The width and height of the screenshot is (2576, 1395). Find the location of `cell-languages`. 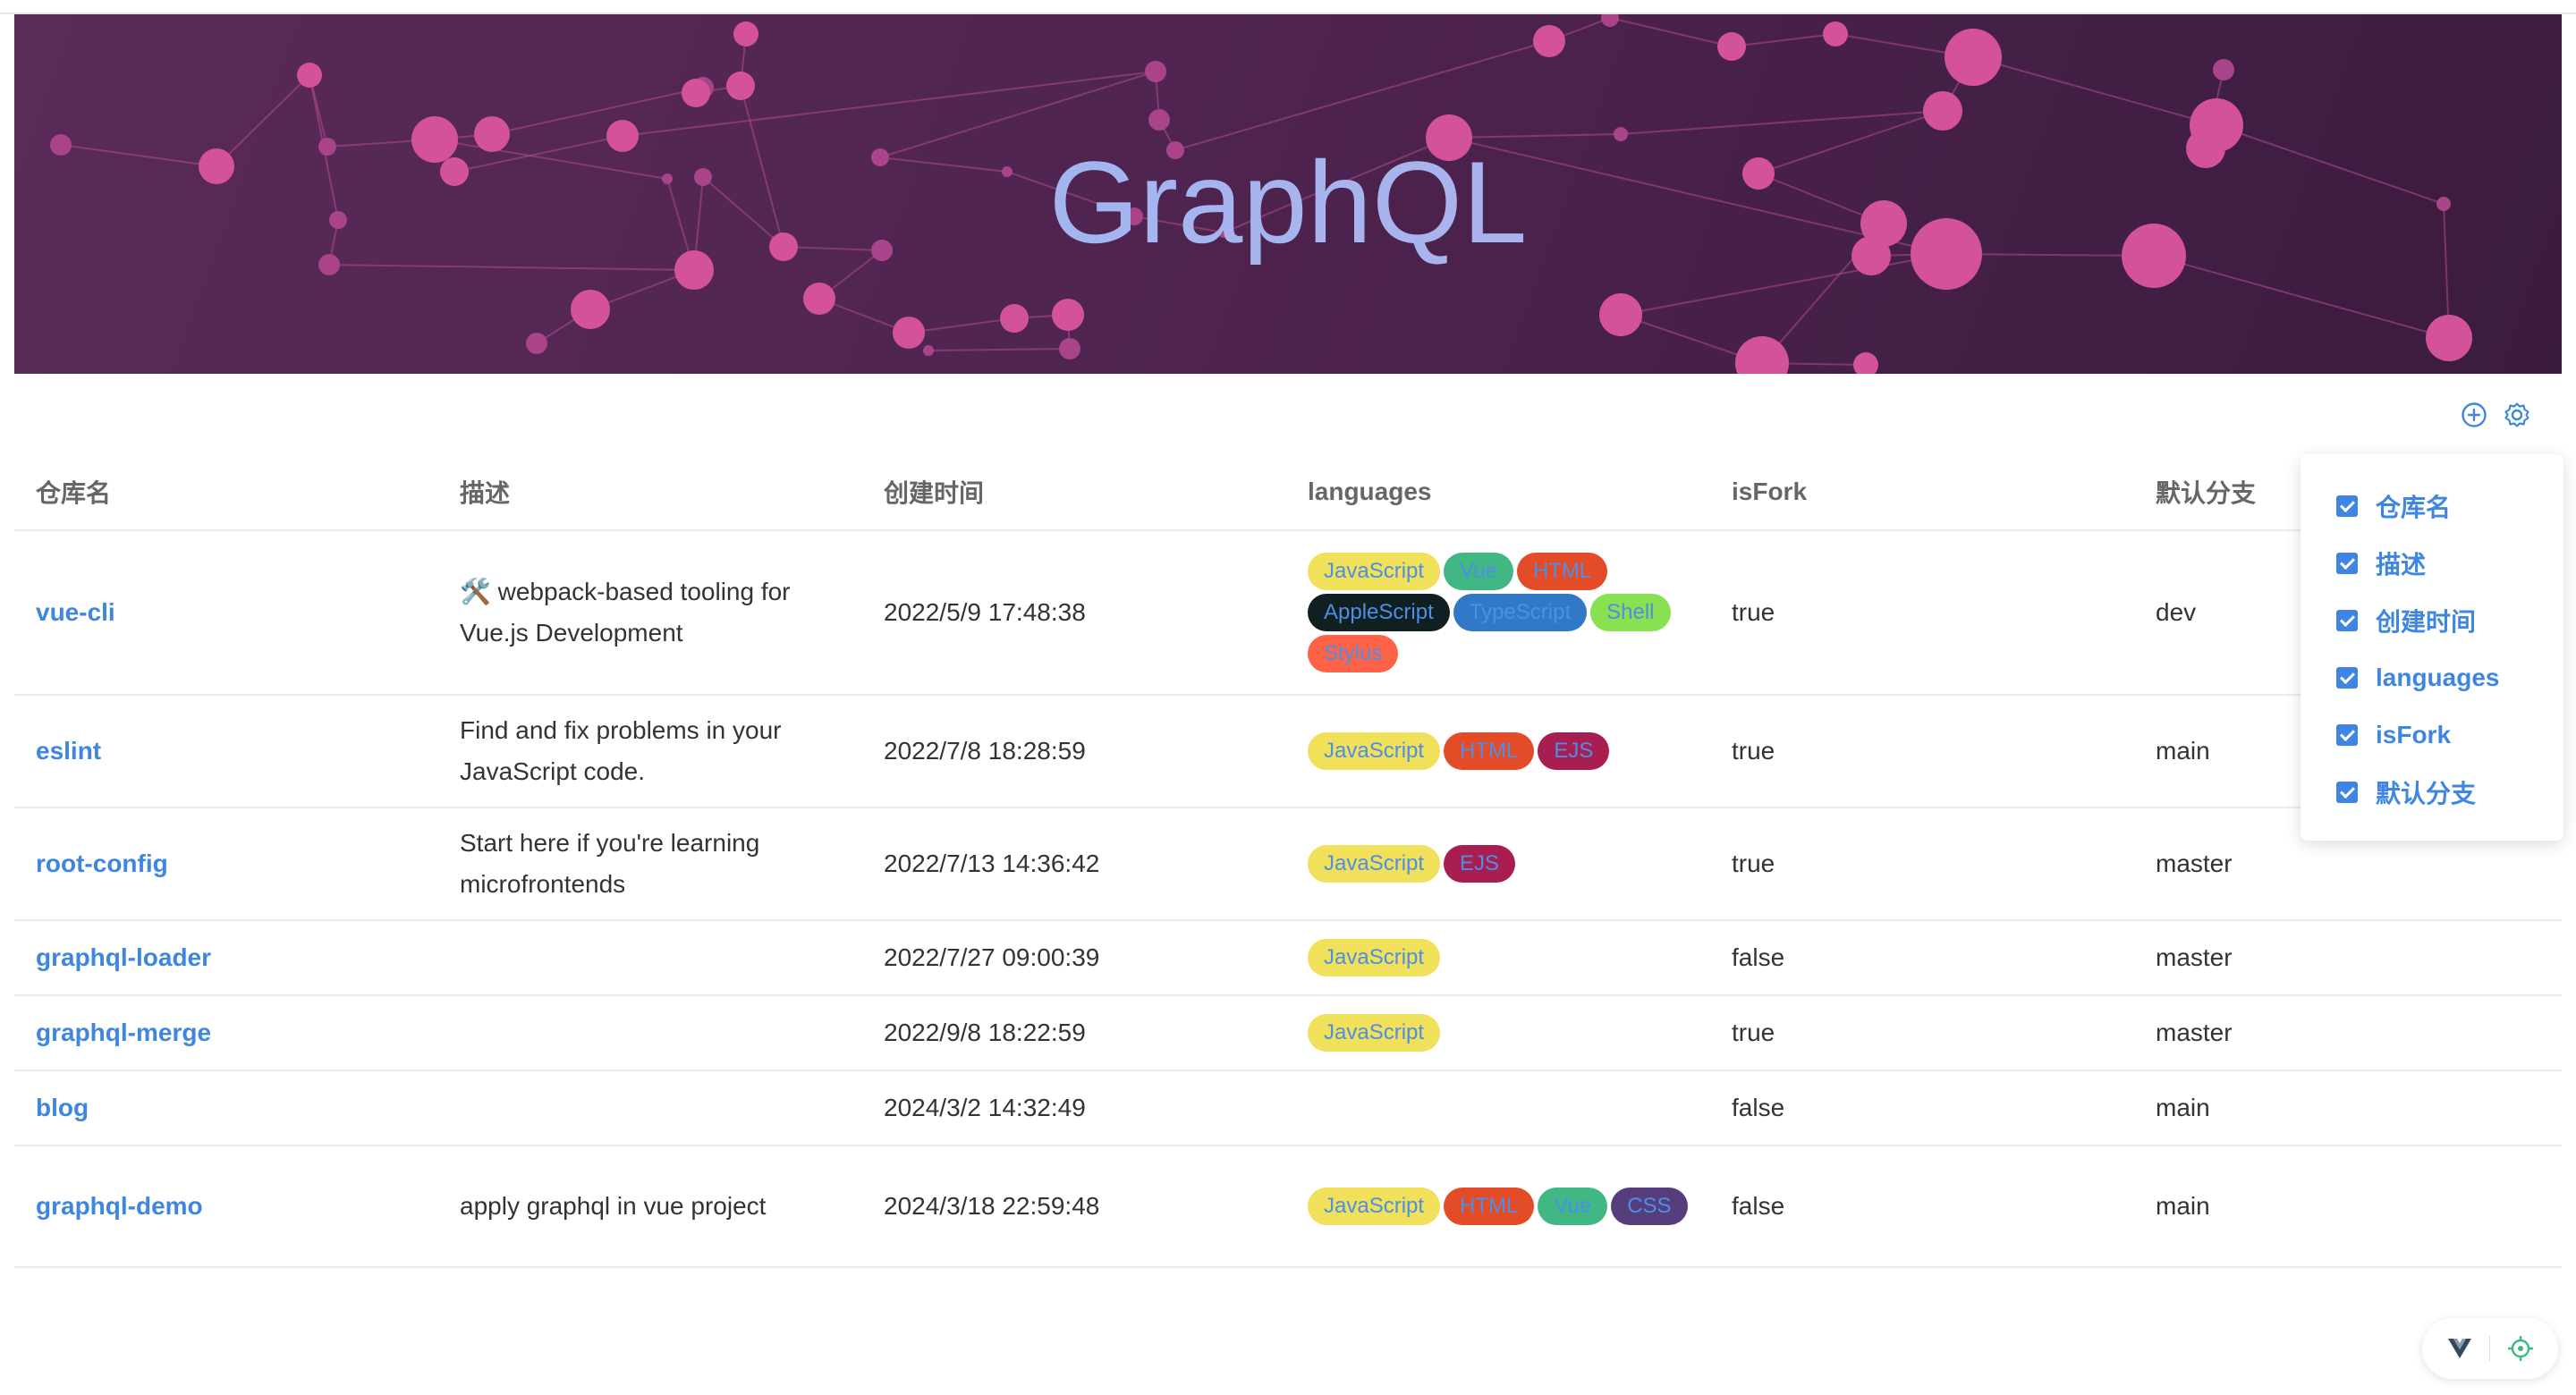

cell-languages is located at coordinates (1498, 1108).